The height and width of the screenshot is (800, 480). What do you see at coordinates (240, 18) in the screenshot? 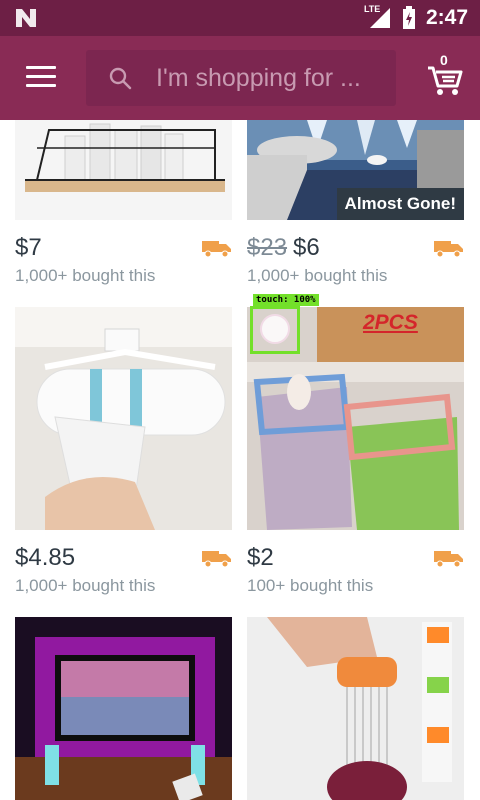
I see `status-bar: LTE 2:47` at bounding box center [240, 18].